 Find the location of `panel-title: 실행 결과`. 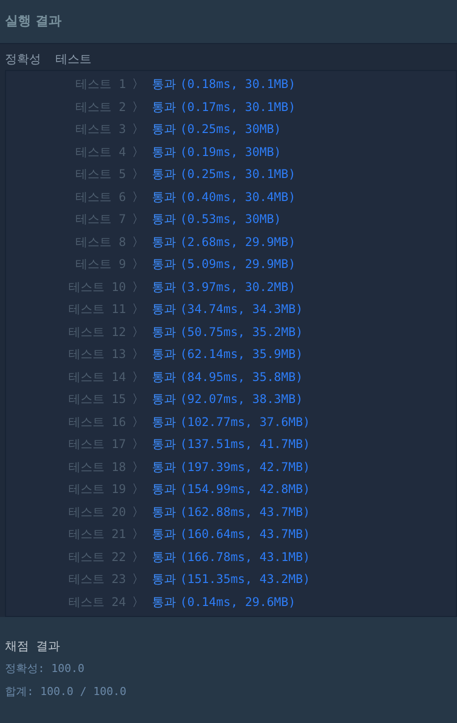

panel-title: 실행 결과 is located at coordinates (33, 21).